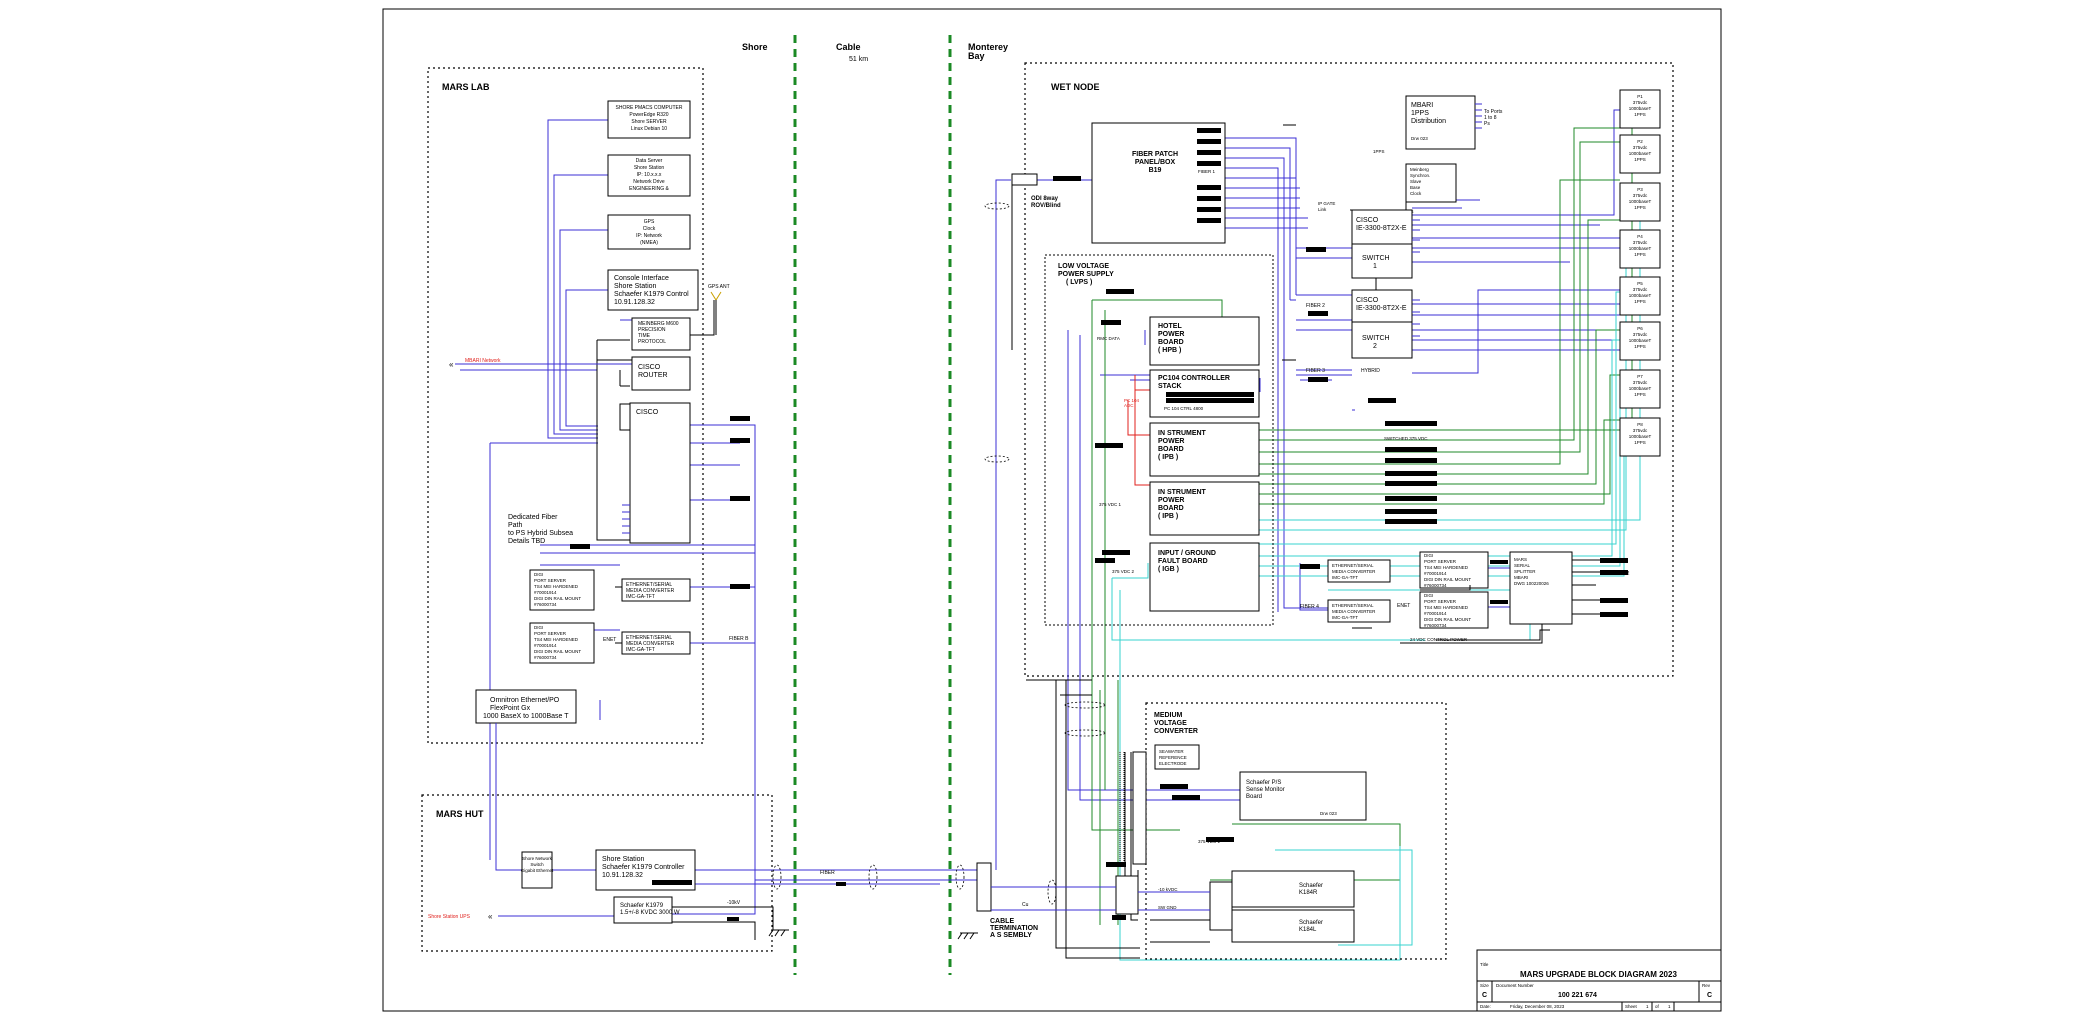 This screenshot has width=2091, height=1022. I want to click on shore-ups-arrow-icon: «, so click(490, 916).